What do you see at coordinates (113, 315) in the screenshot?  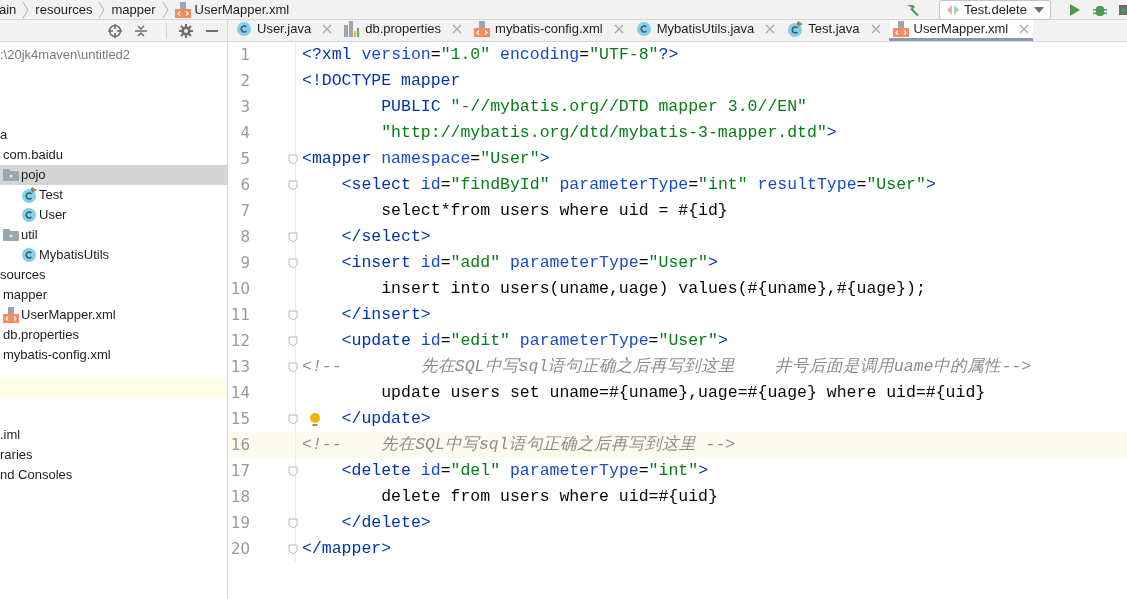 I see `tree-item: UserMapper.xml` at bounding box center [113, 315].